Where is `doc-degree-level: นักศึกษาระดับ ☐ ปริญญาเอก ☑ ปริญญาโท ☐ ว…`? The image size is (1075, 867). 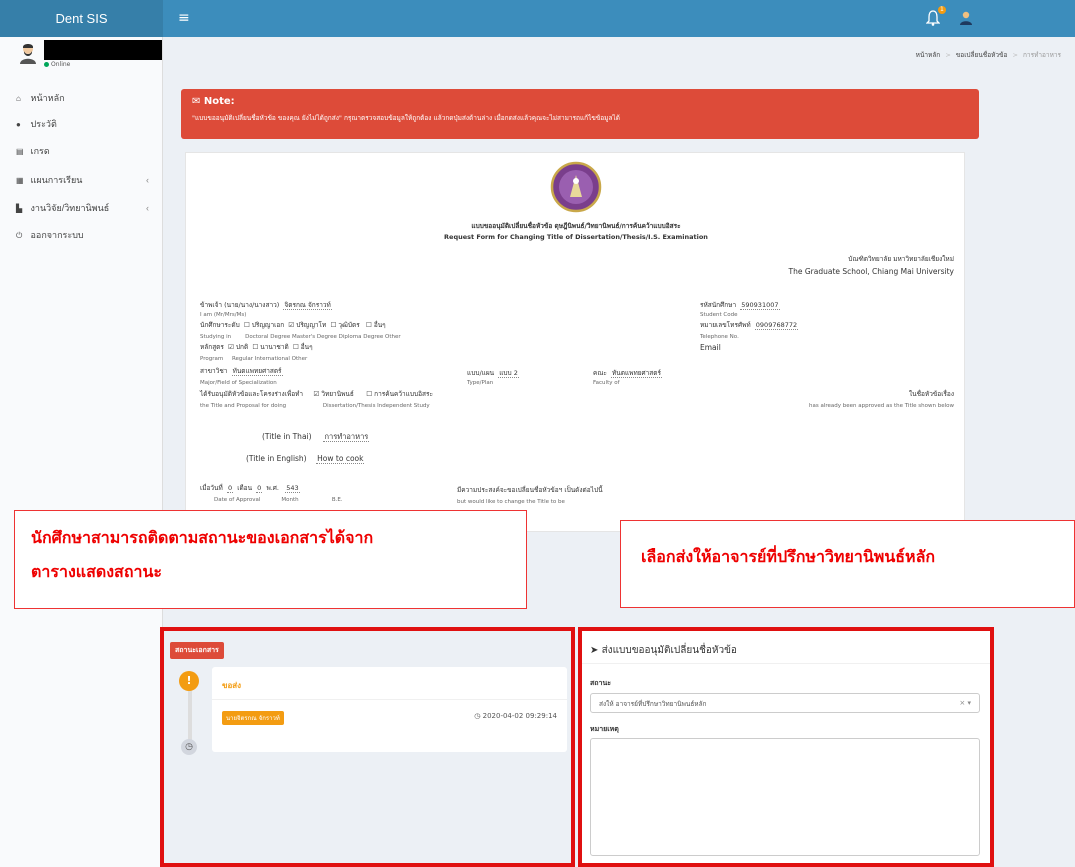 doc-degree-level: นักศึกษาระดับ ☐ ปริญญาเอก ☑ ปริญญาโท ☐ ว… is located at coordinates (293, 325).